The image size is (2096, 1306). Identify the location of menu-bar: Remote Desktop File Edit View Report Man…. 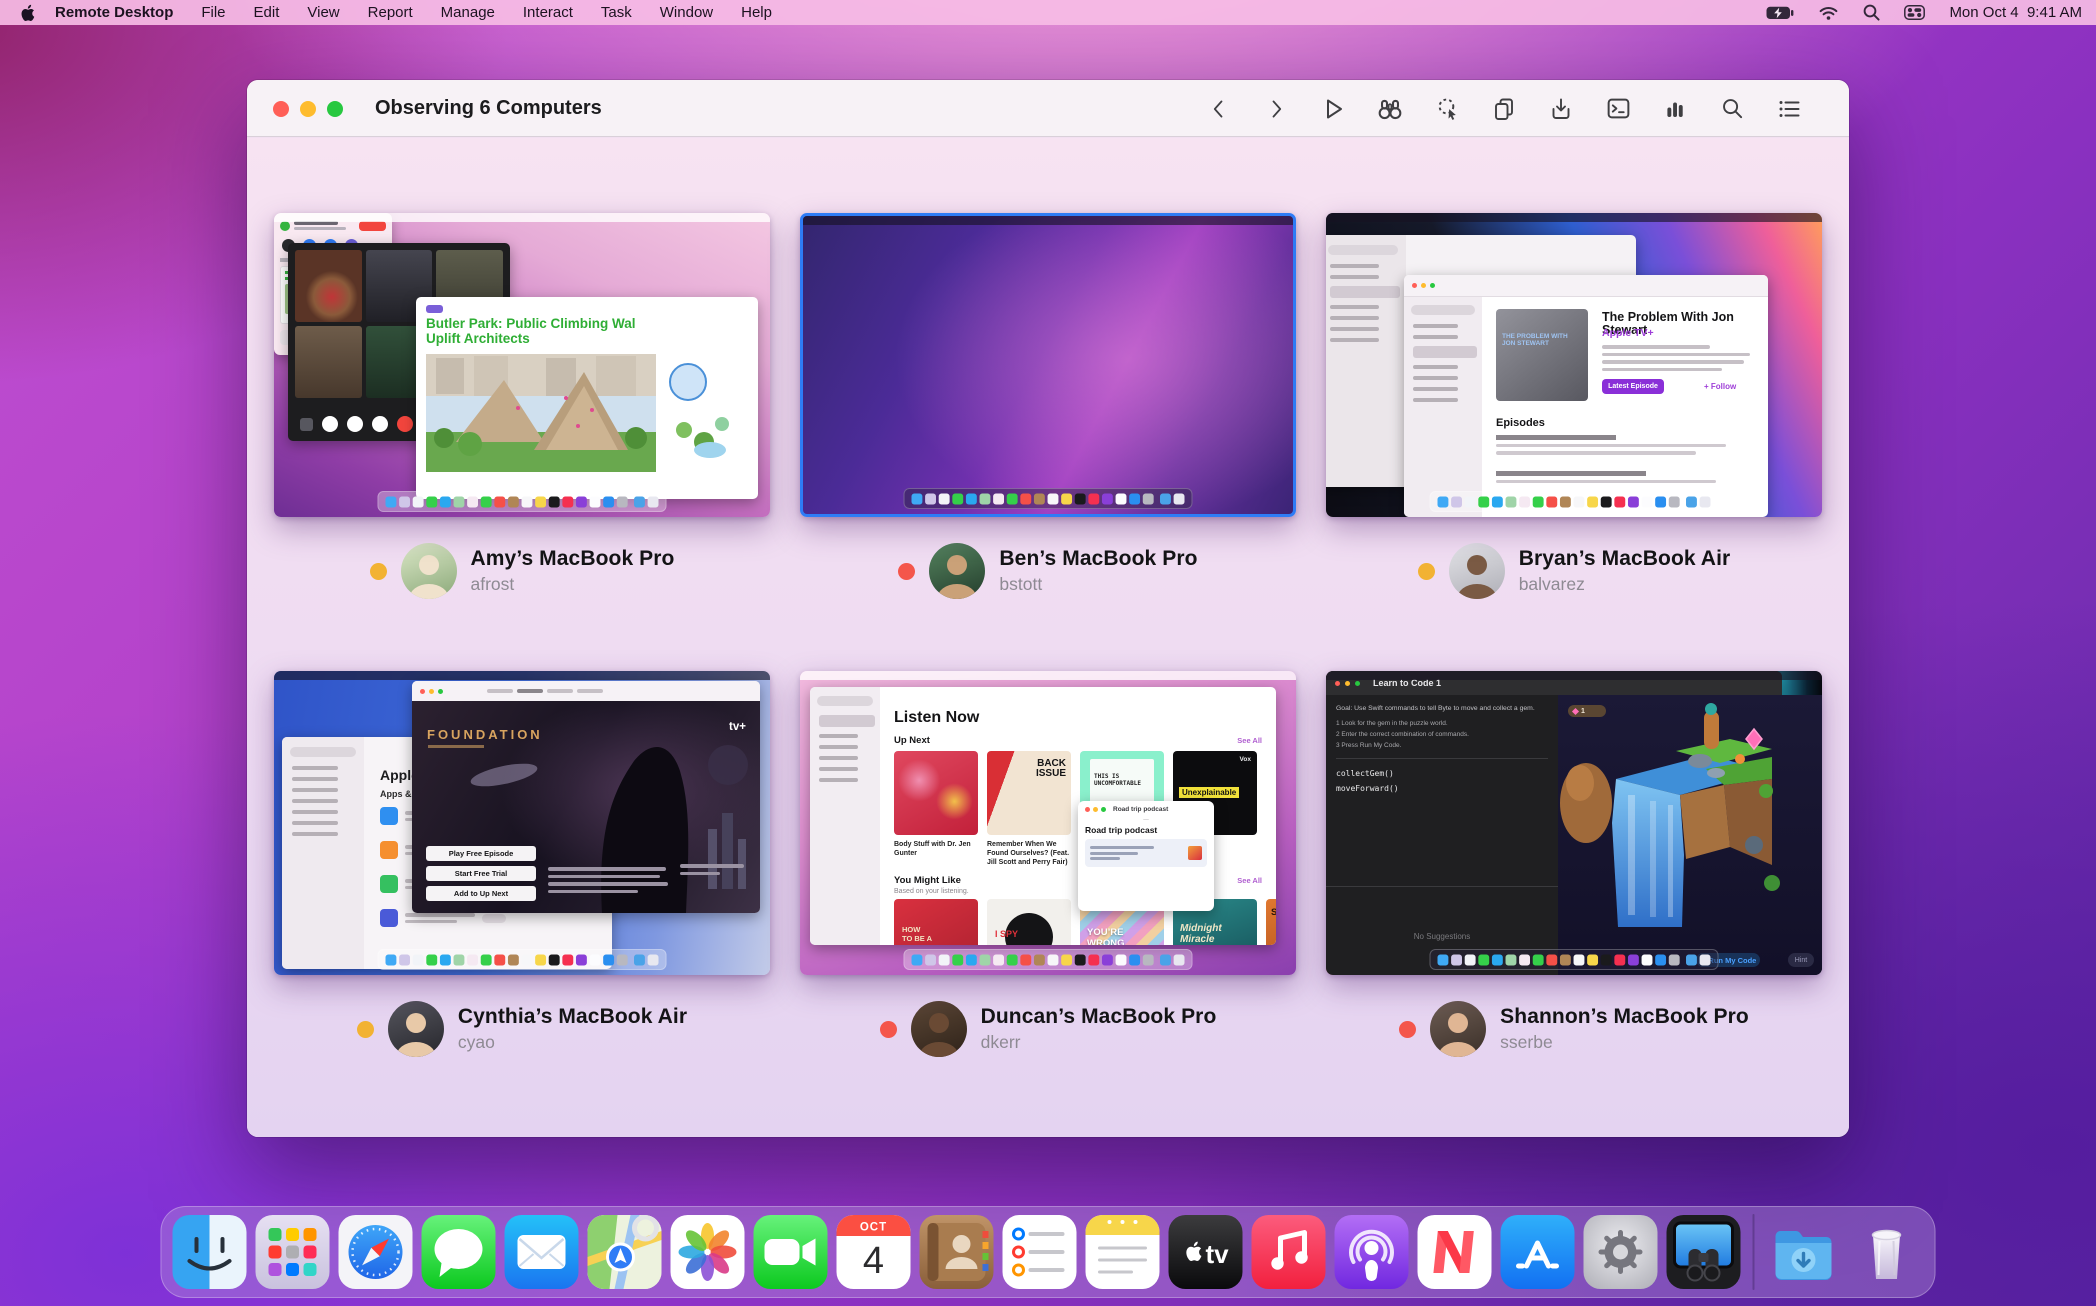
(1048, 12).